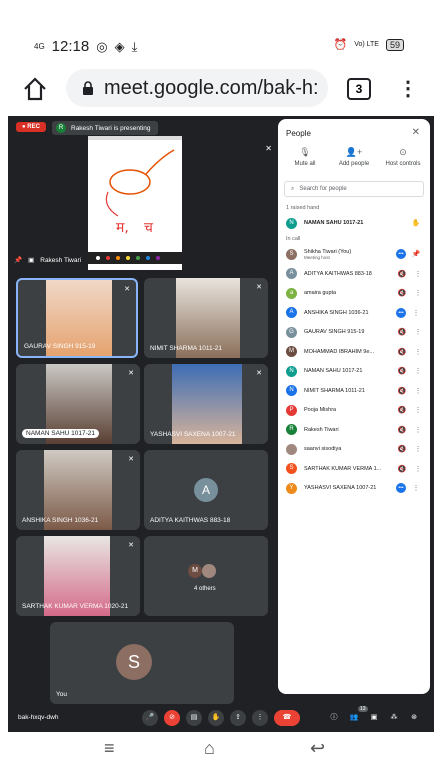 This screenshot has width=434, height=762. Describe the element at coordinates (334, 390) in the screenshot. I see `participant-name-text: NIMIT SHARMA 1011-21` at that location.